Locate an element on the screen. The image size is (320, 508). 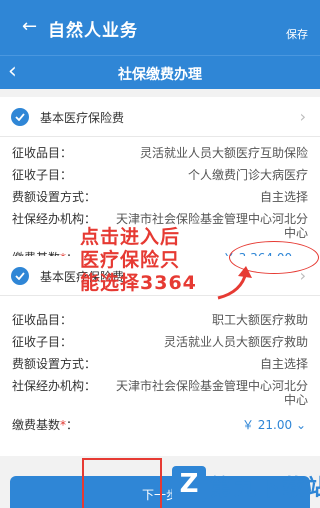
row-value: 个人缴费门诊大病医疗 is located at coordinates (247, 175).